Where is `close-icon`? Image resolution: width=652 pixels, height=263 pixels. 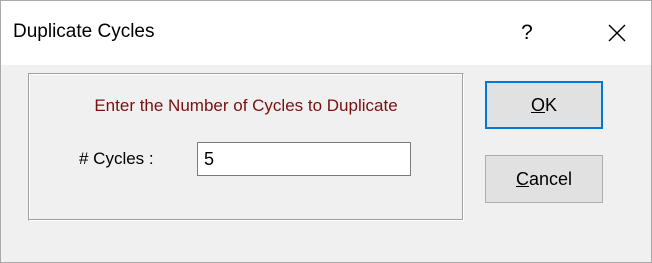
close-icon is located at coordinates (617, 33).